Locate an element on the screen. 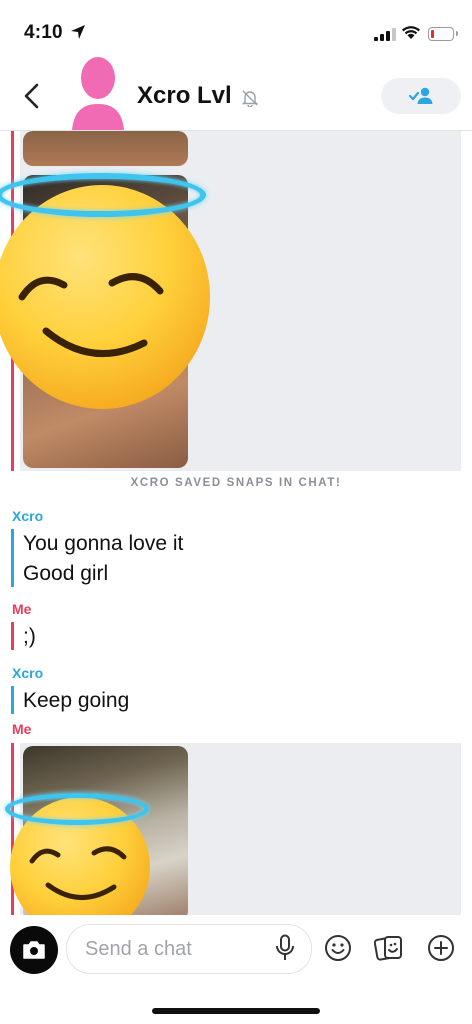 The width and height of the screenshot is (472, 1024). location-arrow-icon is located at coordinates (78, 32).